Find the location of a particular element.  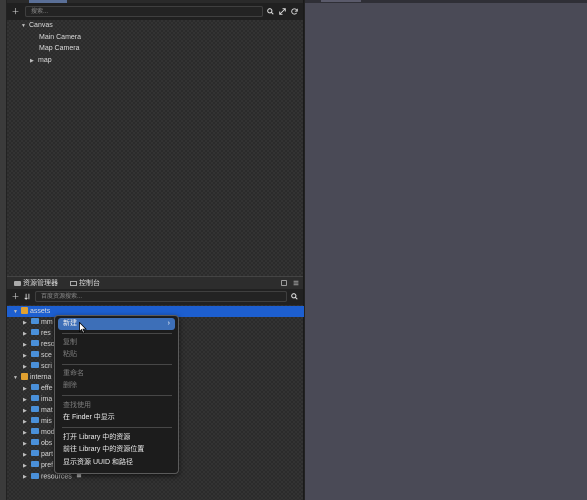

row-label: reso is located at coordinates (48, 344).